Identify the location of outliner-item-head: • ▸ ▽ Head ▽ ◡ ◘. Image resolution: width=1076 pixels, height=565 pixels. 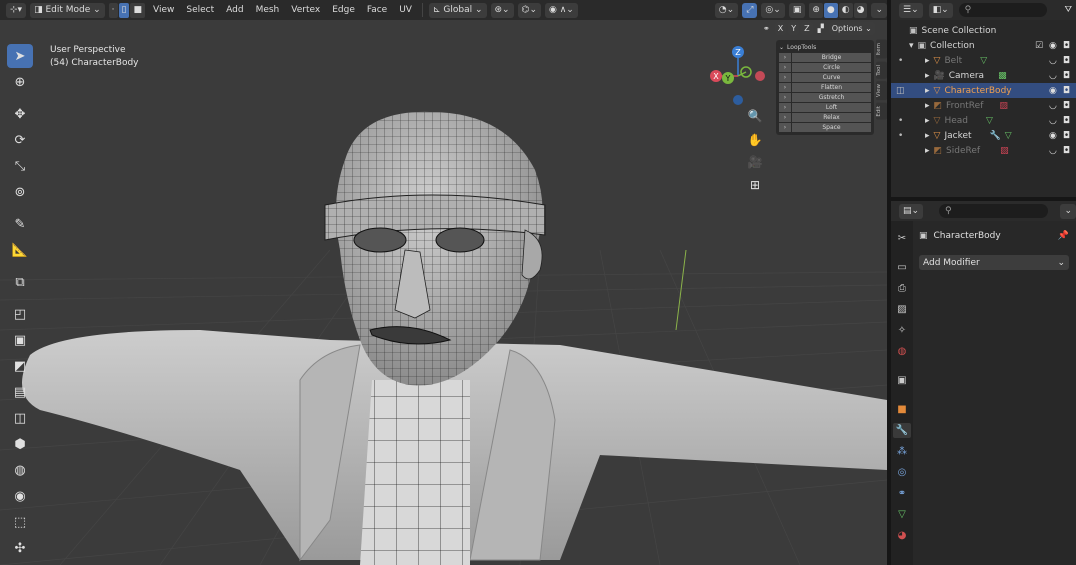
(983, 120).